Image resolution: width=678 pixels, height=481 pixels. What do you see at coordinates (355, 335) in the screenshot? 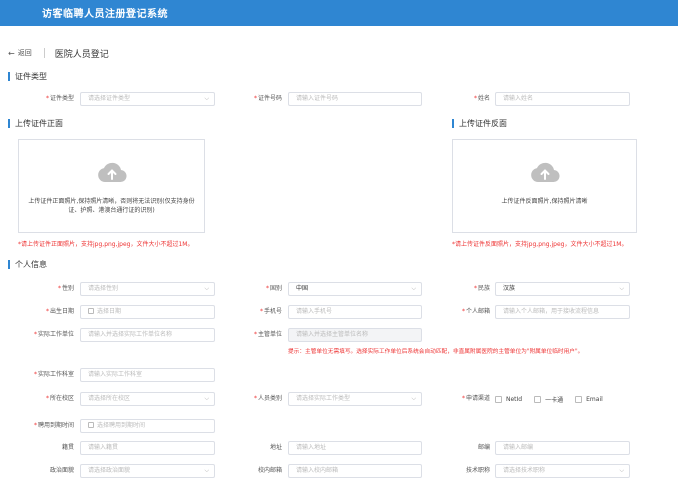
I see `mgmt-unit-input: 请输入并选择主管单位名称` at bounding box center [355, 335].